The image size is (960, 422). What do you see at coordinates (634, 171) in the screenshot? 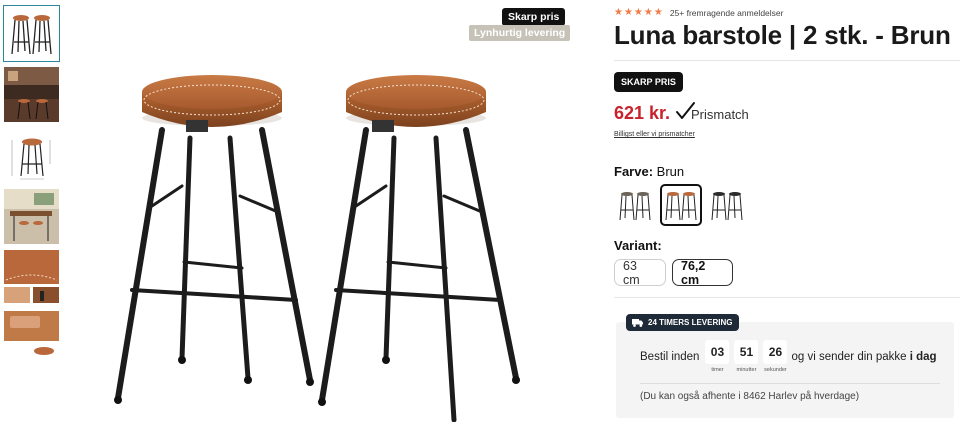
I see `color-label-title: Farve:` at bounding box center [634, 171].